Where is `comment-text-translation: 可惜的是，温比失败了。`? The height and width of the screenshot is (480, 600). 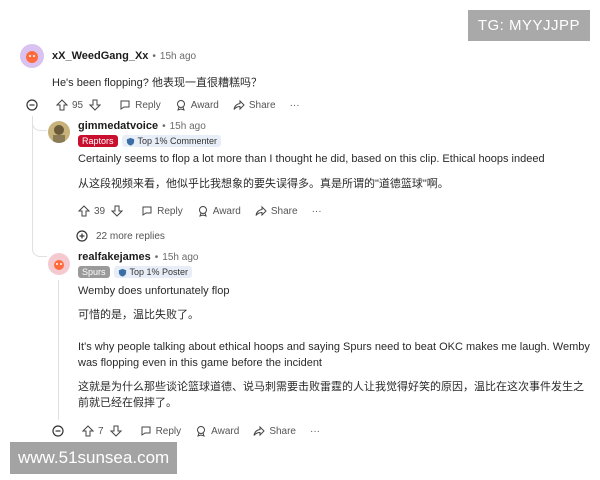 comment-text-translation: 可惜的是，温比失败了。 is located at coordinates (138, 315).